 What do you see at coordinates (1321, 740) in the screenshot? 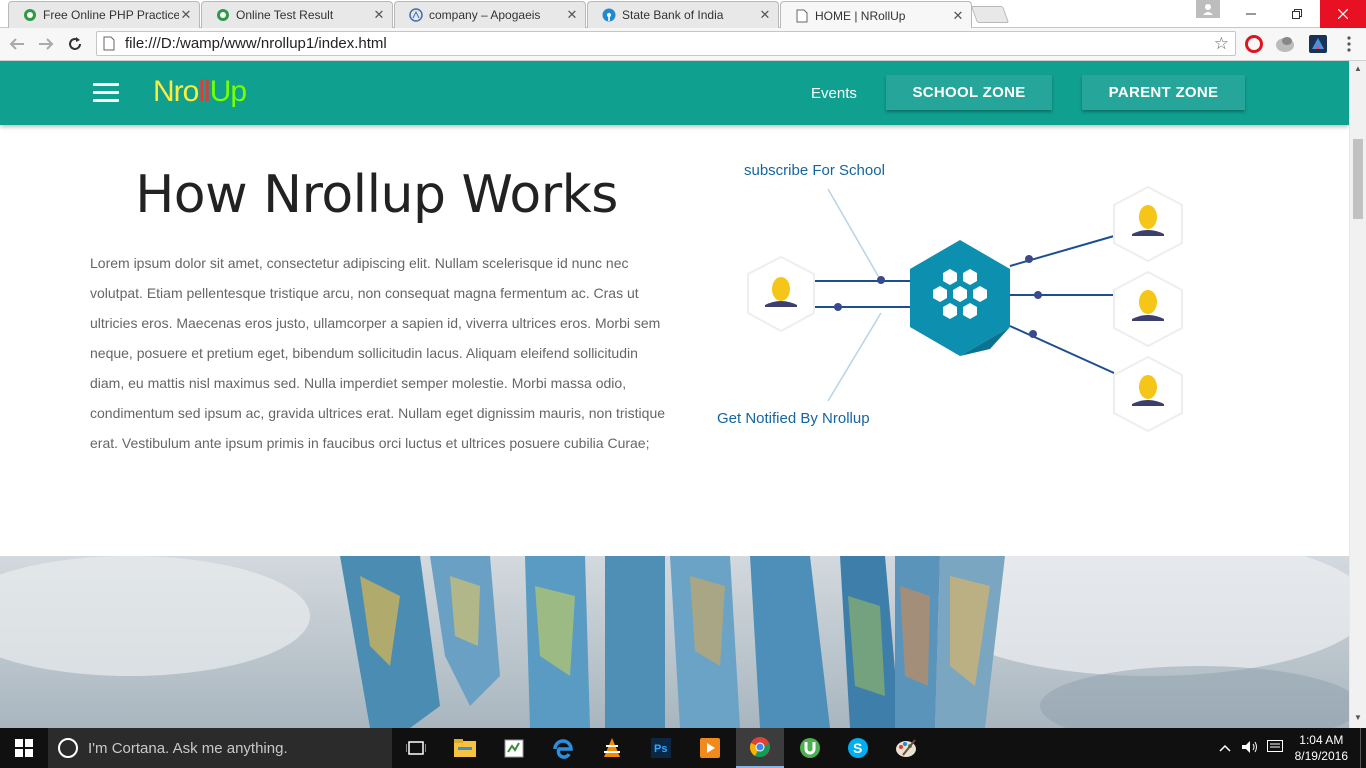
I see `clock-time: 1:04 AM` at bounding box center [1321, 740].